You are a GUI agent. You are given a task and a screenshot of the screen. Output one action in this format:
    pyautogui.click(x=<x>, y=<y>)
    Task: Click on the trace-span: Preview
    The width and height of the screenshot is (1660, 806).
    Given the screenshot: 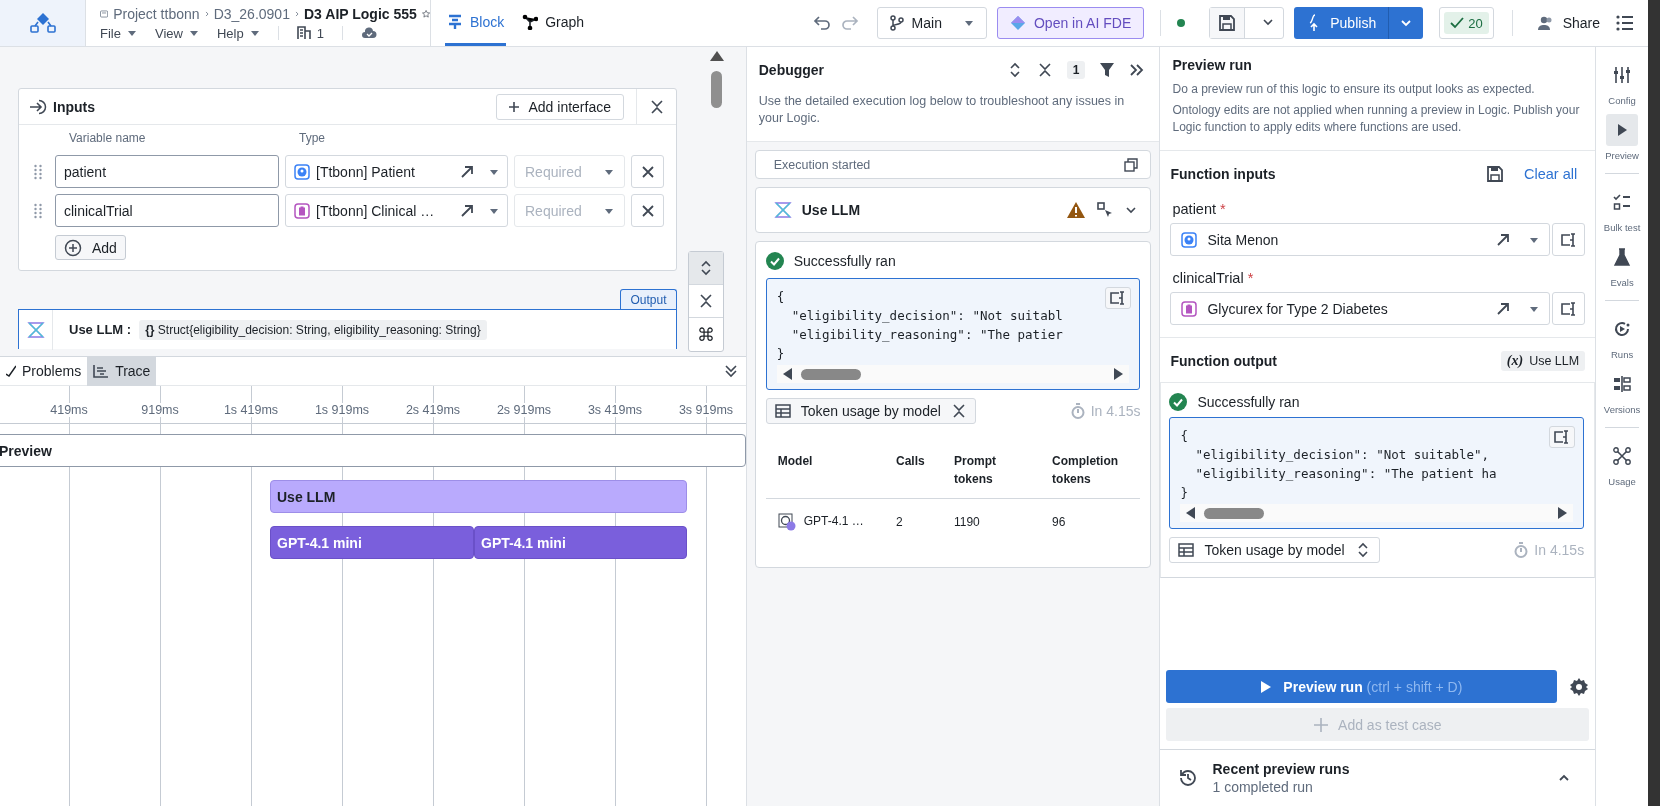 What is the action you would take?
    pyautogui.click(x=373, y=450)
    